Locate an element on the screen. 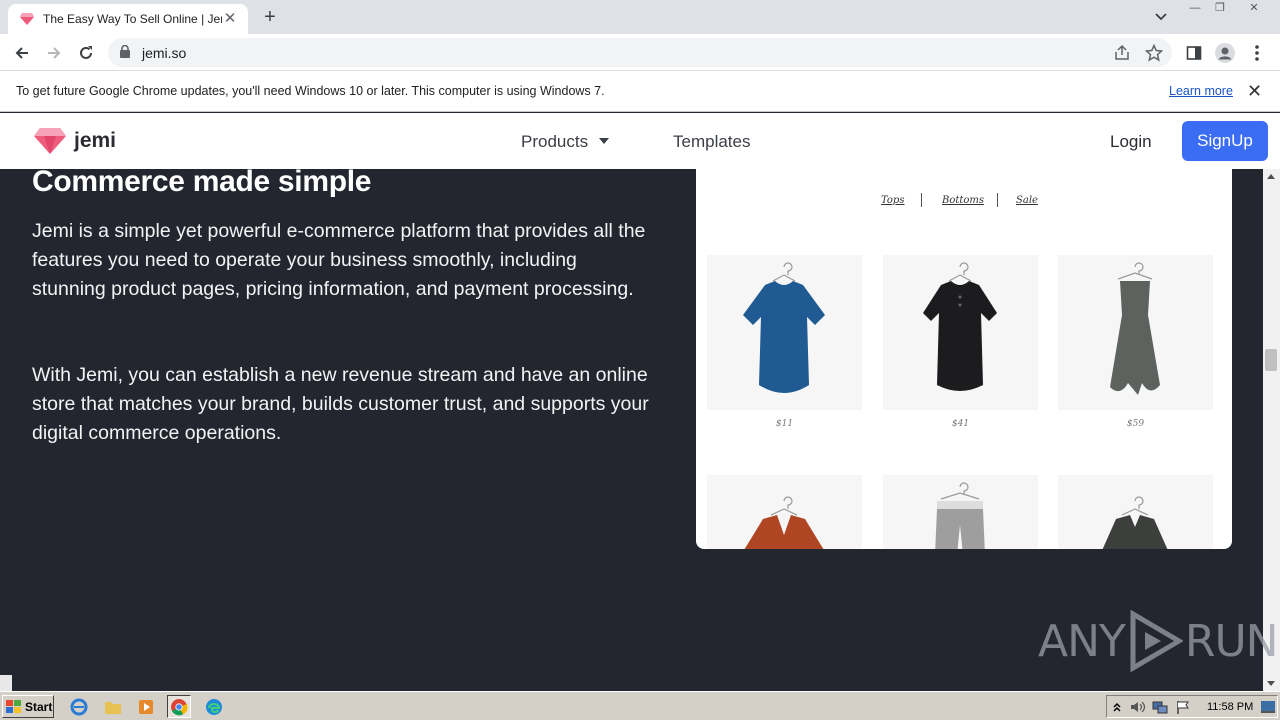 The image size is (1280, 720). edge-icon is located at coordinates (214, 706).